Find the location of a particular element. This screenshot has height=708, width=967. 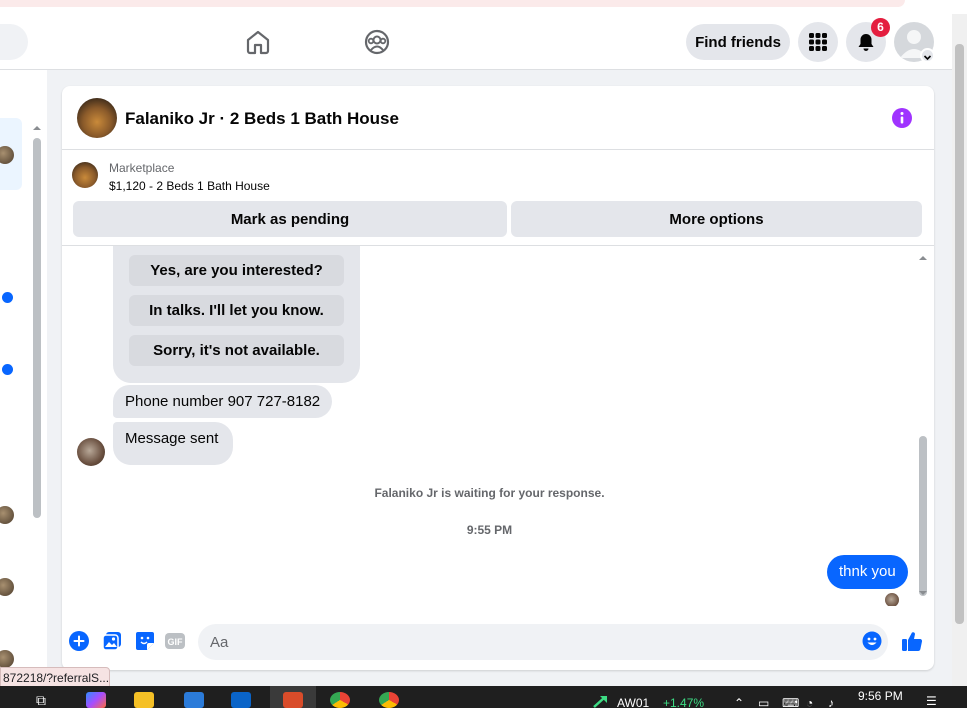

emoji-icon is located at coordinates (872, 641).